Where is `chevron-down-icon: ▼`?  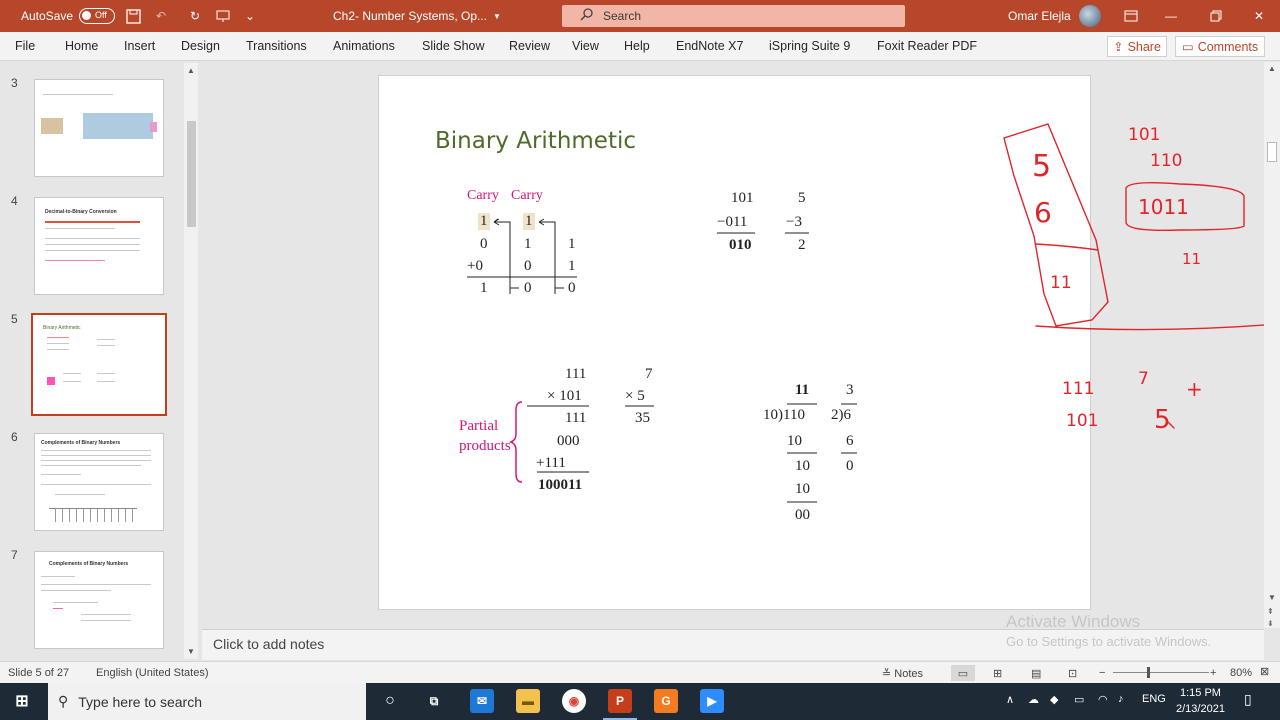
chevron-down-icon: ▼ is located at coordinates (497, 16).